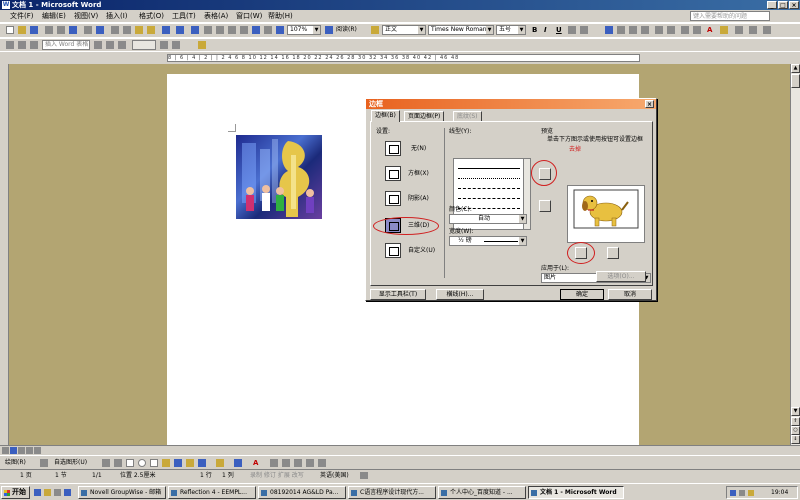 This screenshot has height=500, width=800. What do you see at coordinates (310, 463) in the screenshot?
I see `shadow-style-icon` at bounding box center [310, 463].